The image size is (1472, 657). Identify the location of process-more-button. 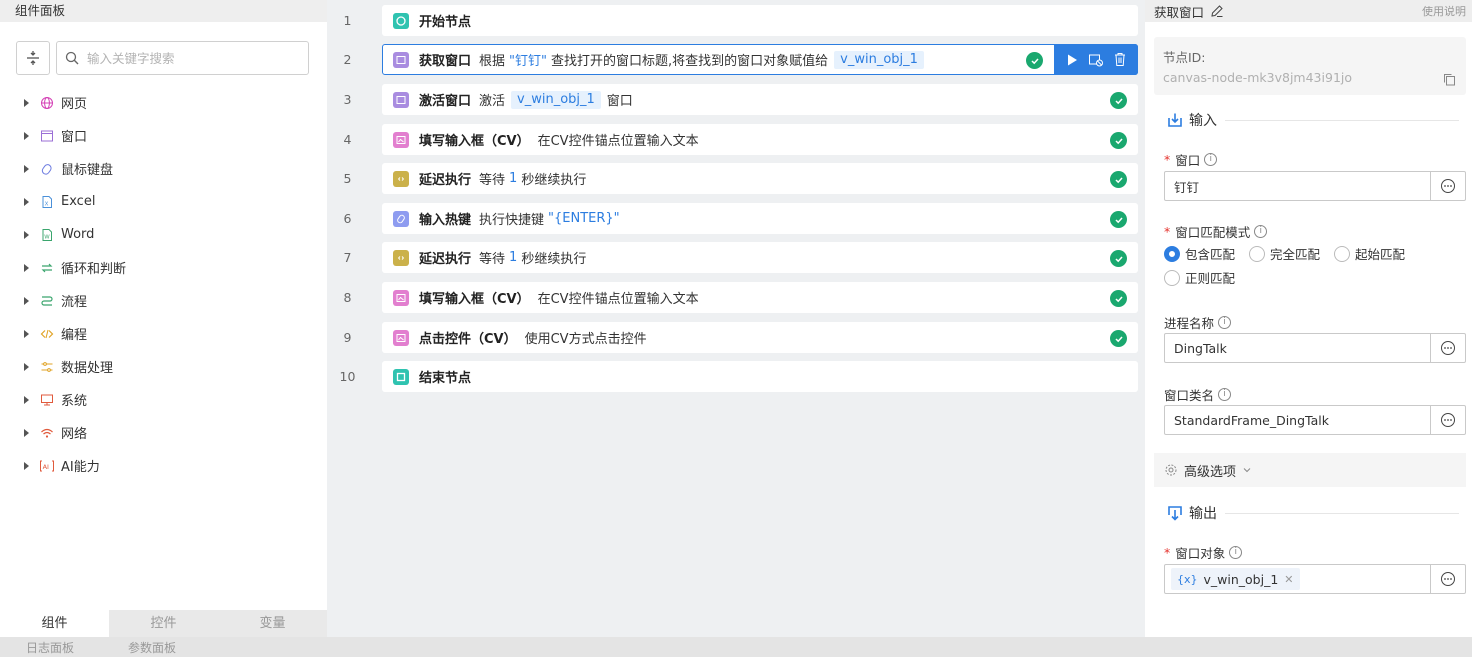
(1447, 348).